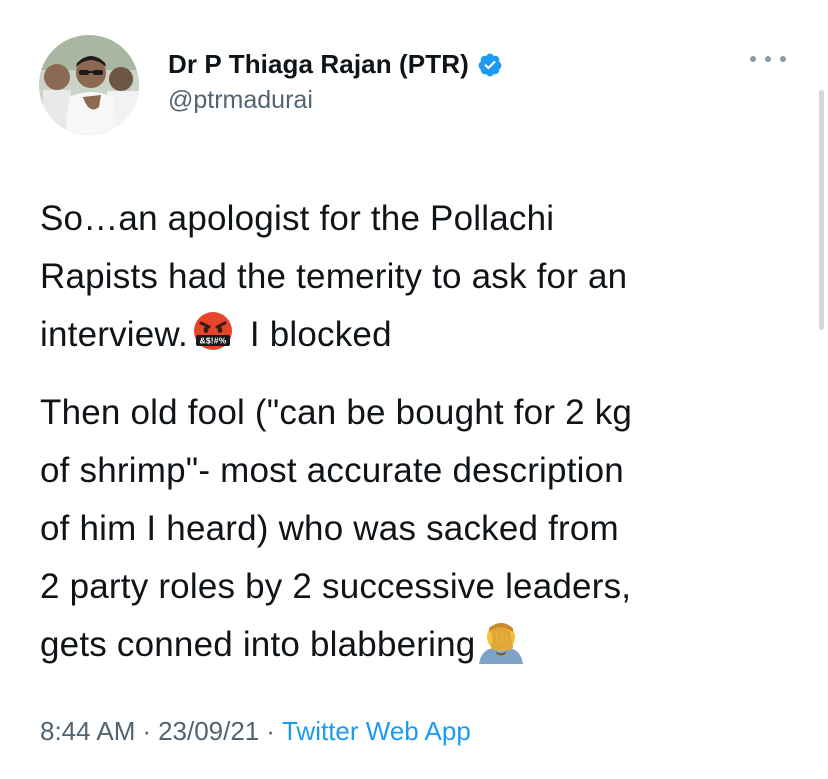 The image size is (828, 779). I want to click on tweet-line: gets conned into blabbering, so click(420, 649).